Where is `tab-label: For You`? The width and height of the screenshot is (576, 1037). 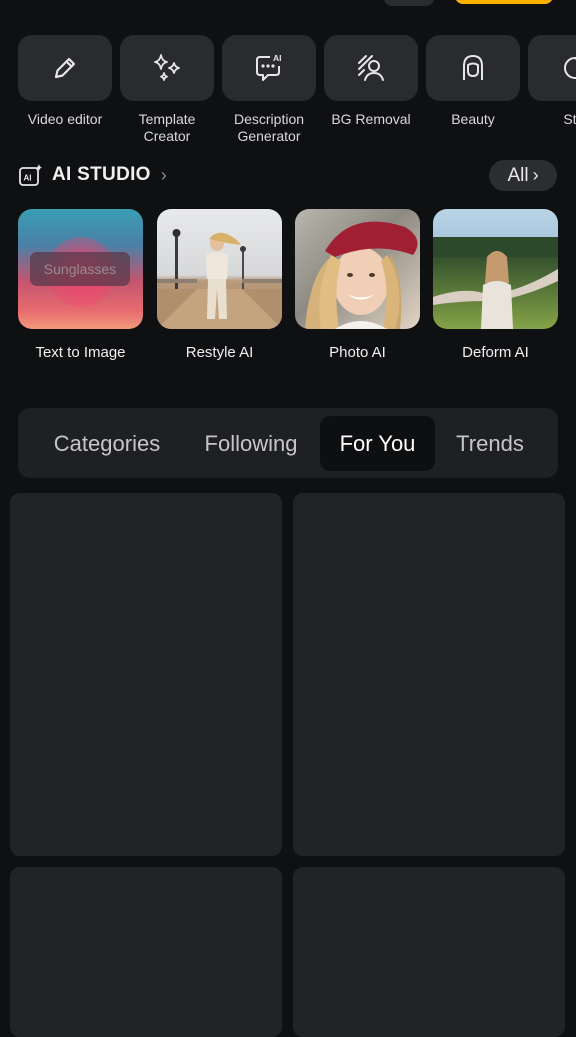
tab-label: For You is located at coordinates (377, 443).